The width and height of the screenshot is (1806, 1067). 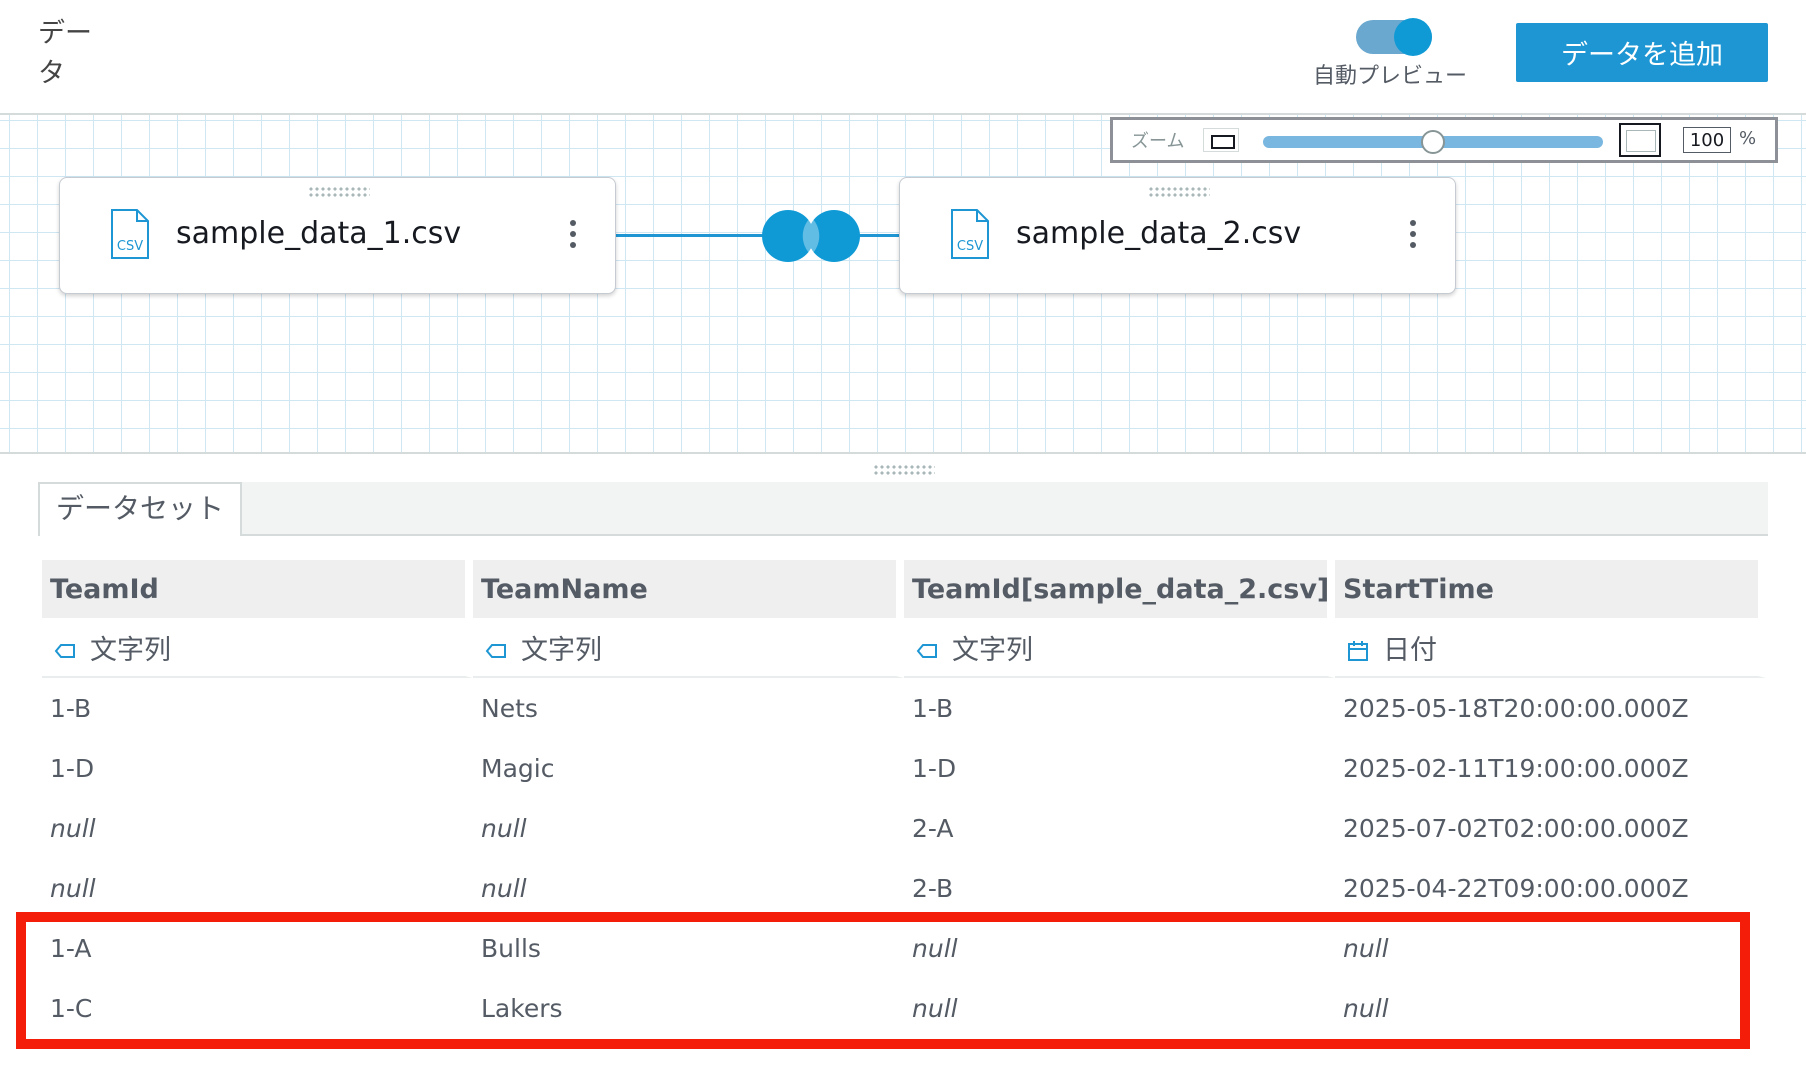 What do you see at coordinates (1550, 589) in the screenshot?
I see `column-header: StartTime` at bounding box center [1550, 589].